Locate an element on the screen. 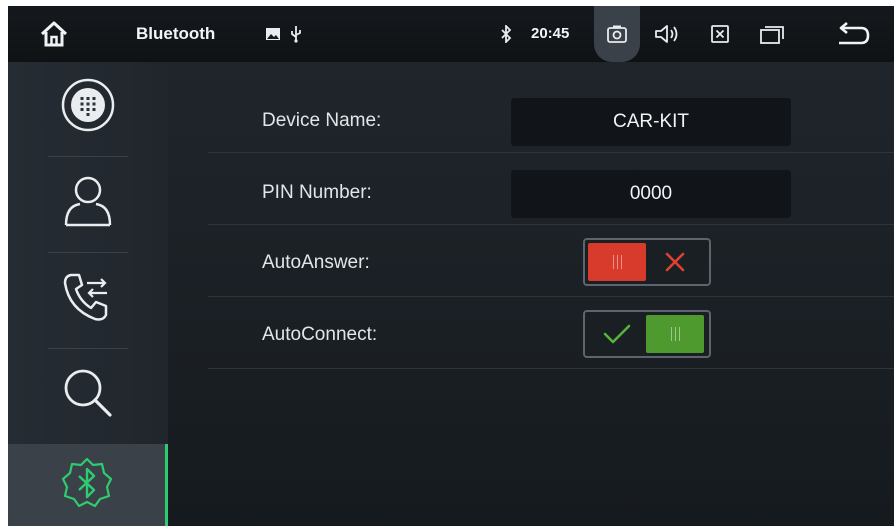 Image resolution: width=894 pixels, height=526 pixels. dialpad-icon is located at coordinates (88, 107).